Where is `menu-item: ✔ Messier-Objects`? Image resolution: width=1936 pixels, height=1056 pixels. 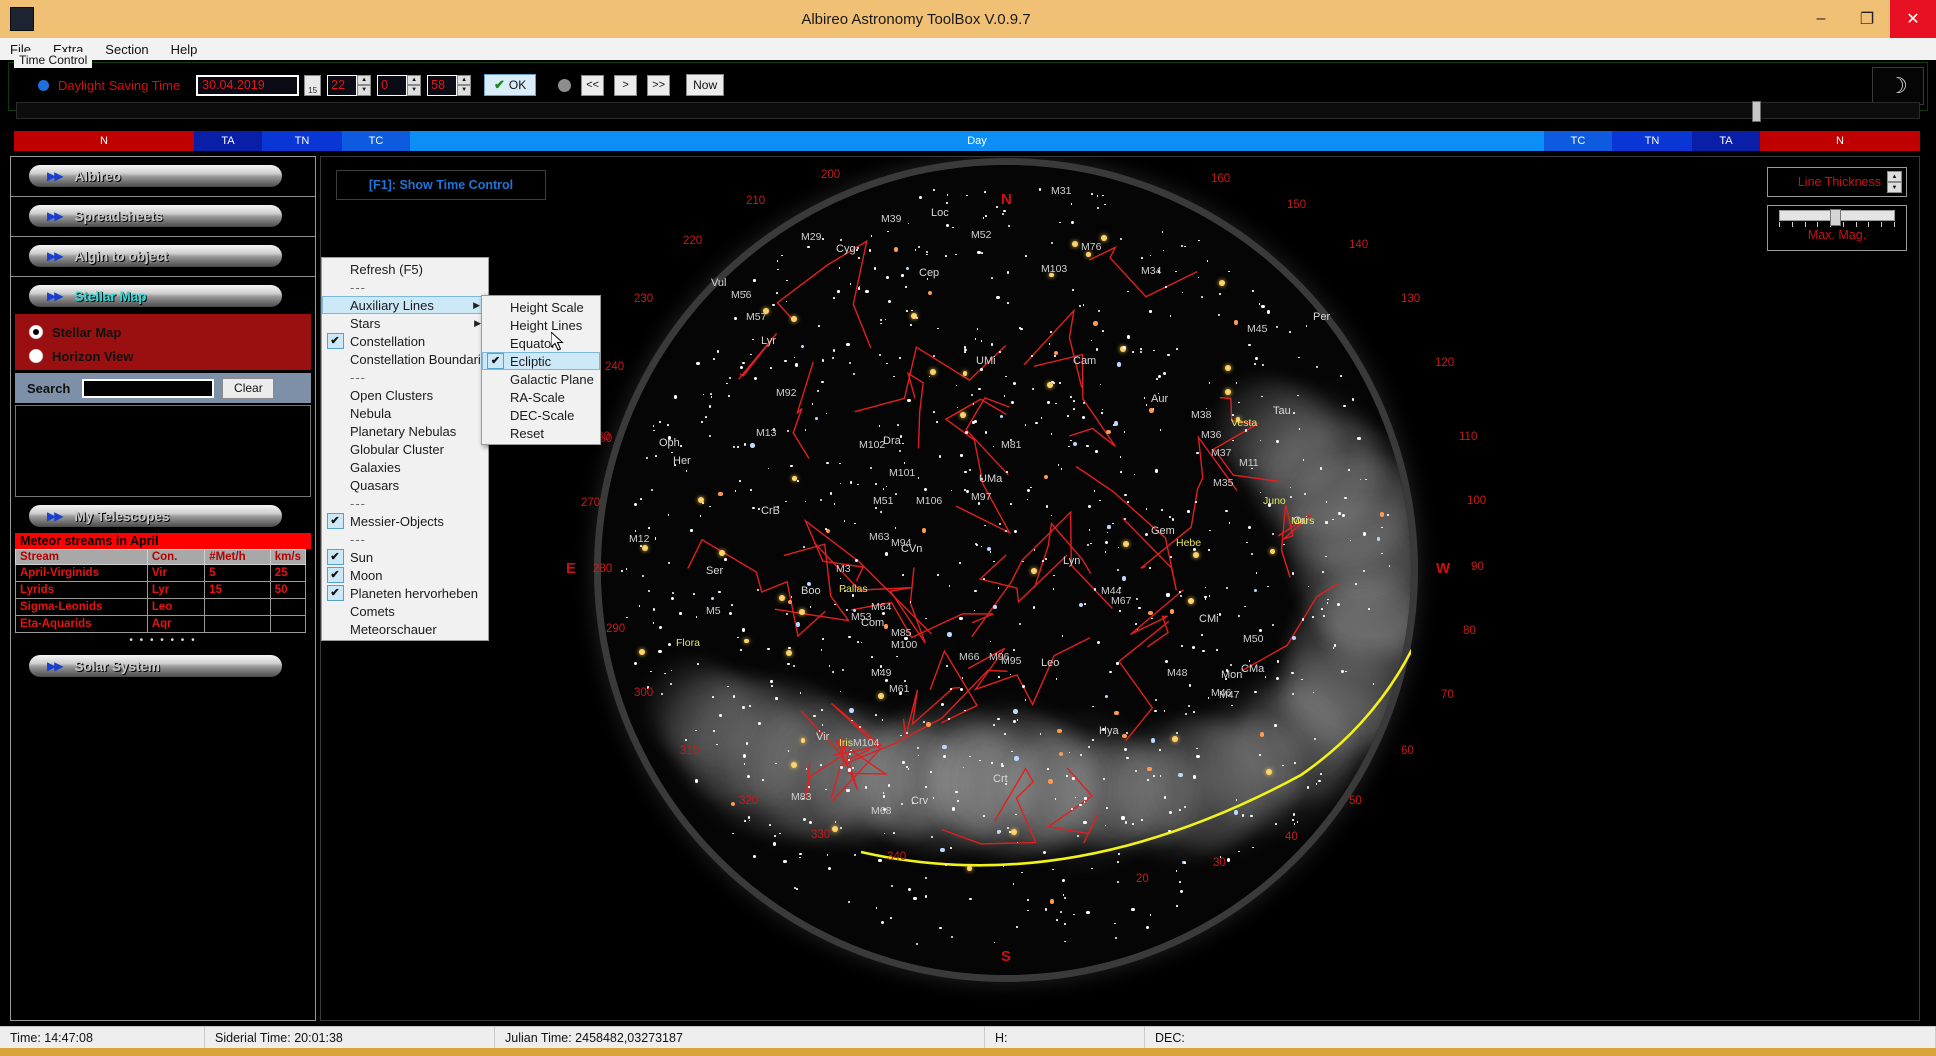
menu-item: ✔ Messier-Objects is located at coordinates (405, 521).